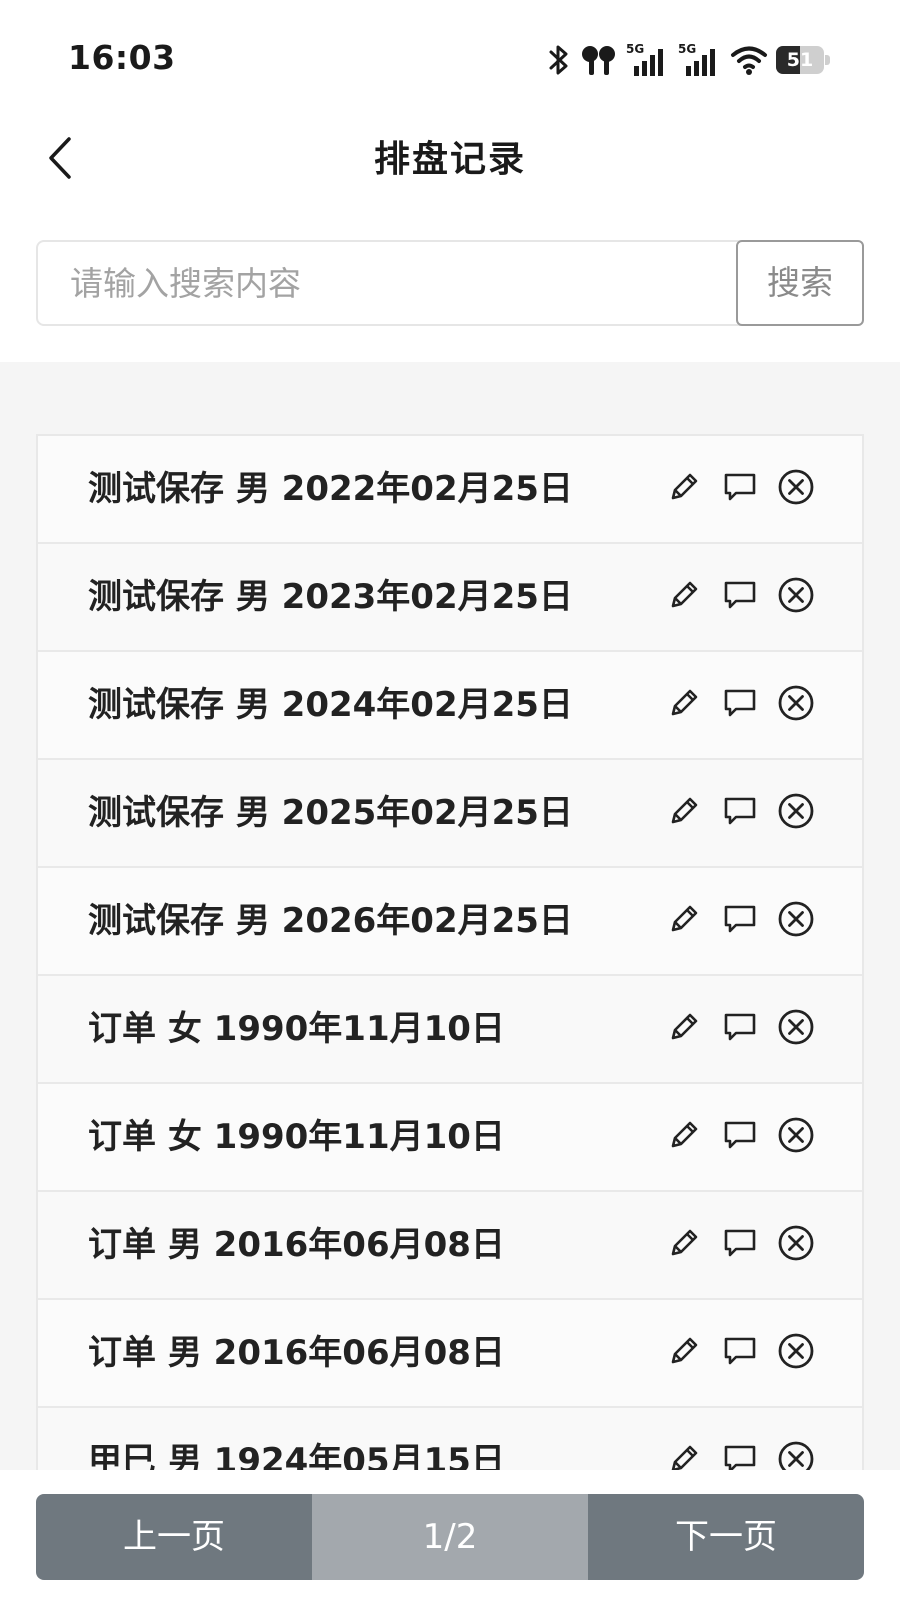  I want to click on record-row: 测试保存 男 2023年02月25日, so click(450, 598).